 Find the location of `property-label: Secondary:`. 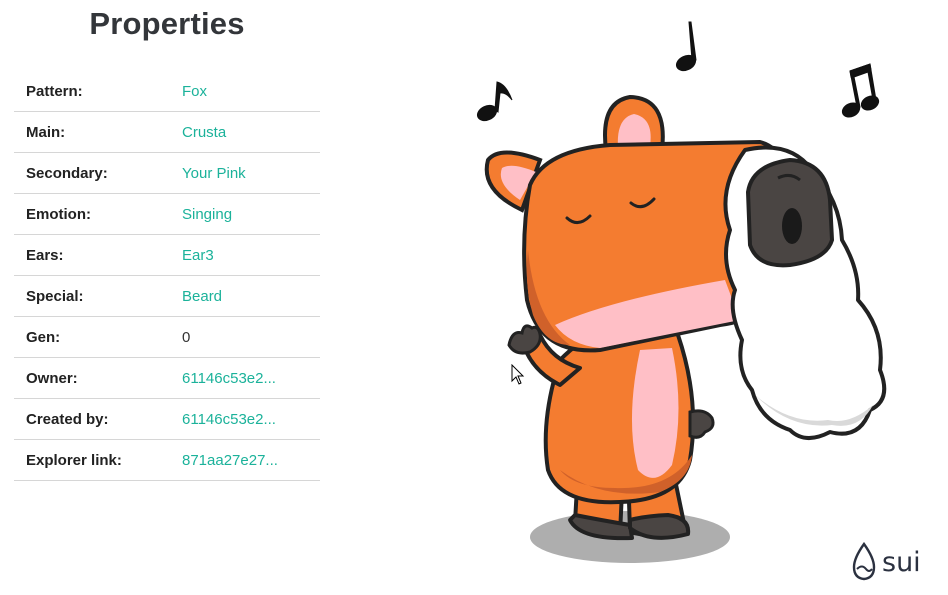

property-label: Secondary: is located at coordinates (98, 173).